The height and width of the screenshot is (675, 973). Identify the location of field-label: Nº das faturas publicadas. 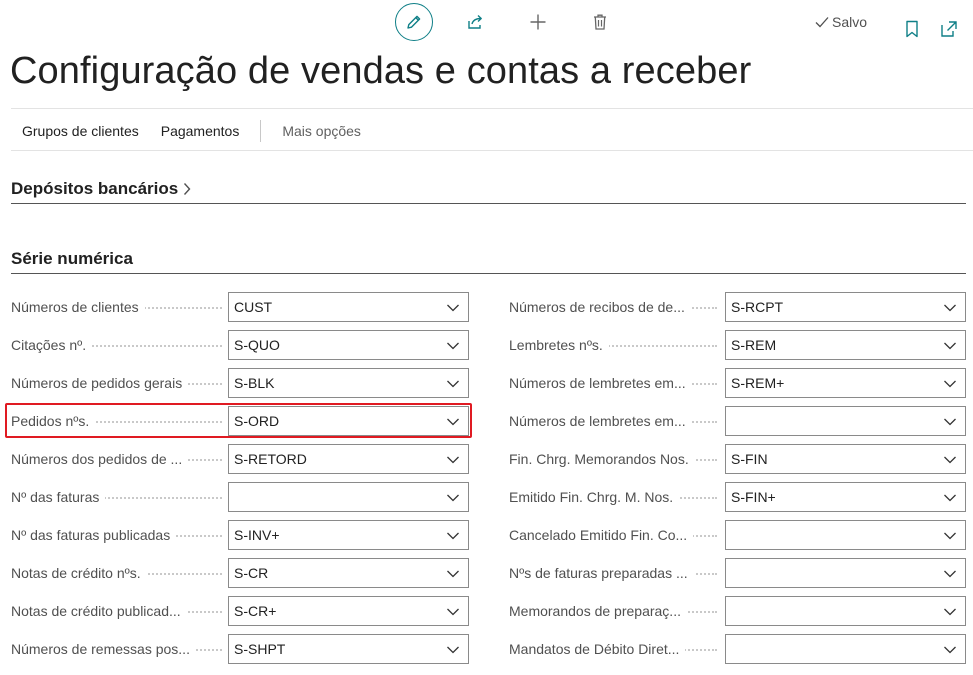
(118, 535).